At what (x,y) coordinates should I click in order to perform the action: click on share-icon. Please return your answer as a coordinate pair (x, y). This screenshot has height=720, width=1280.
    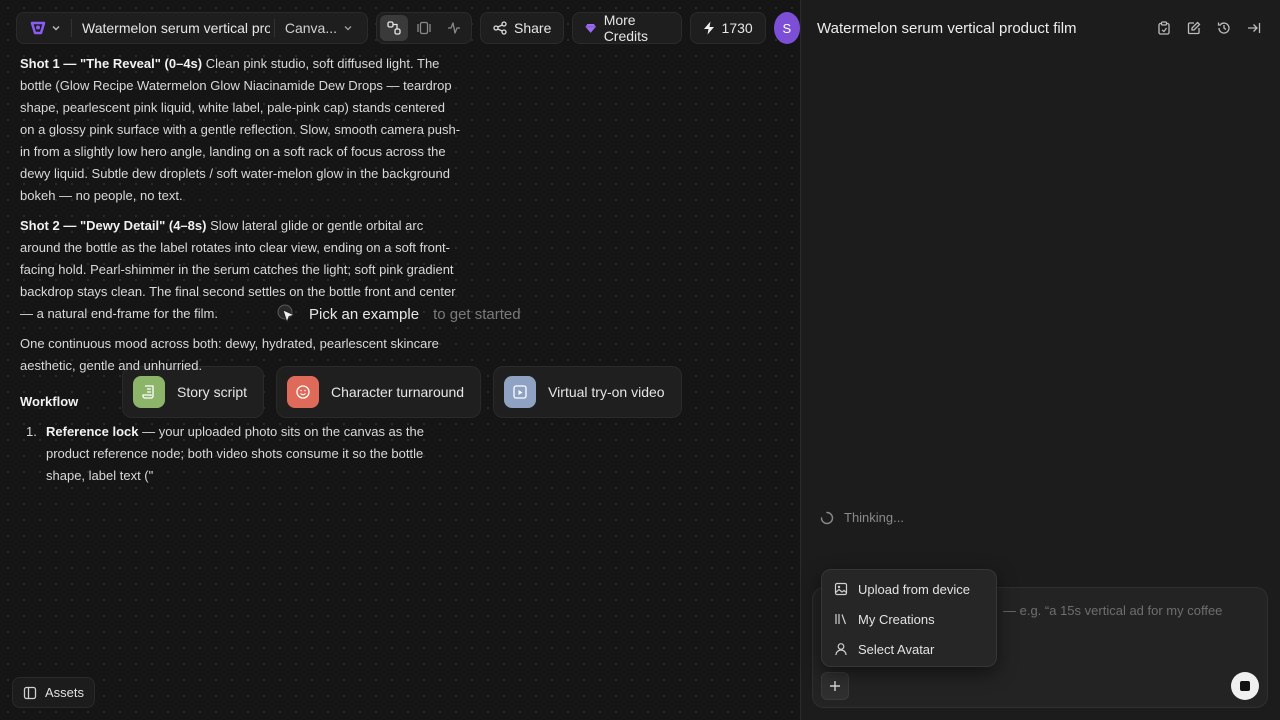
    Looking at the image, I should click on (500, 28).